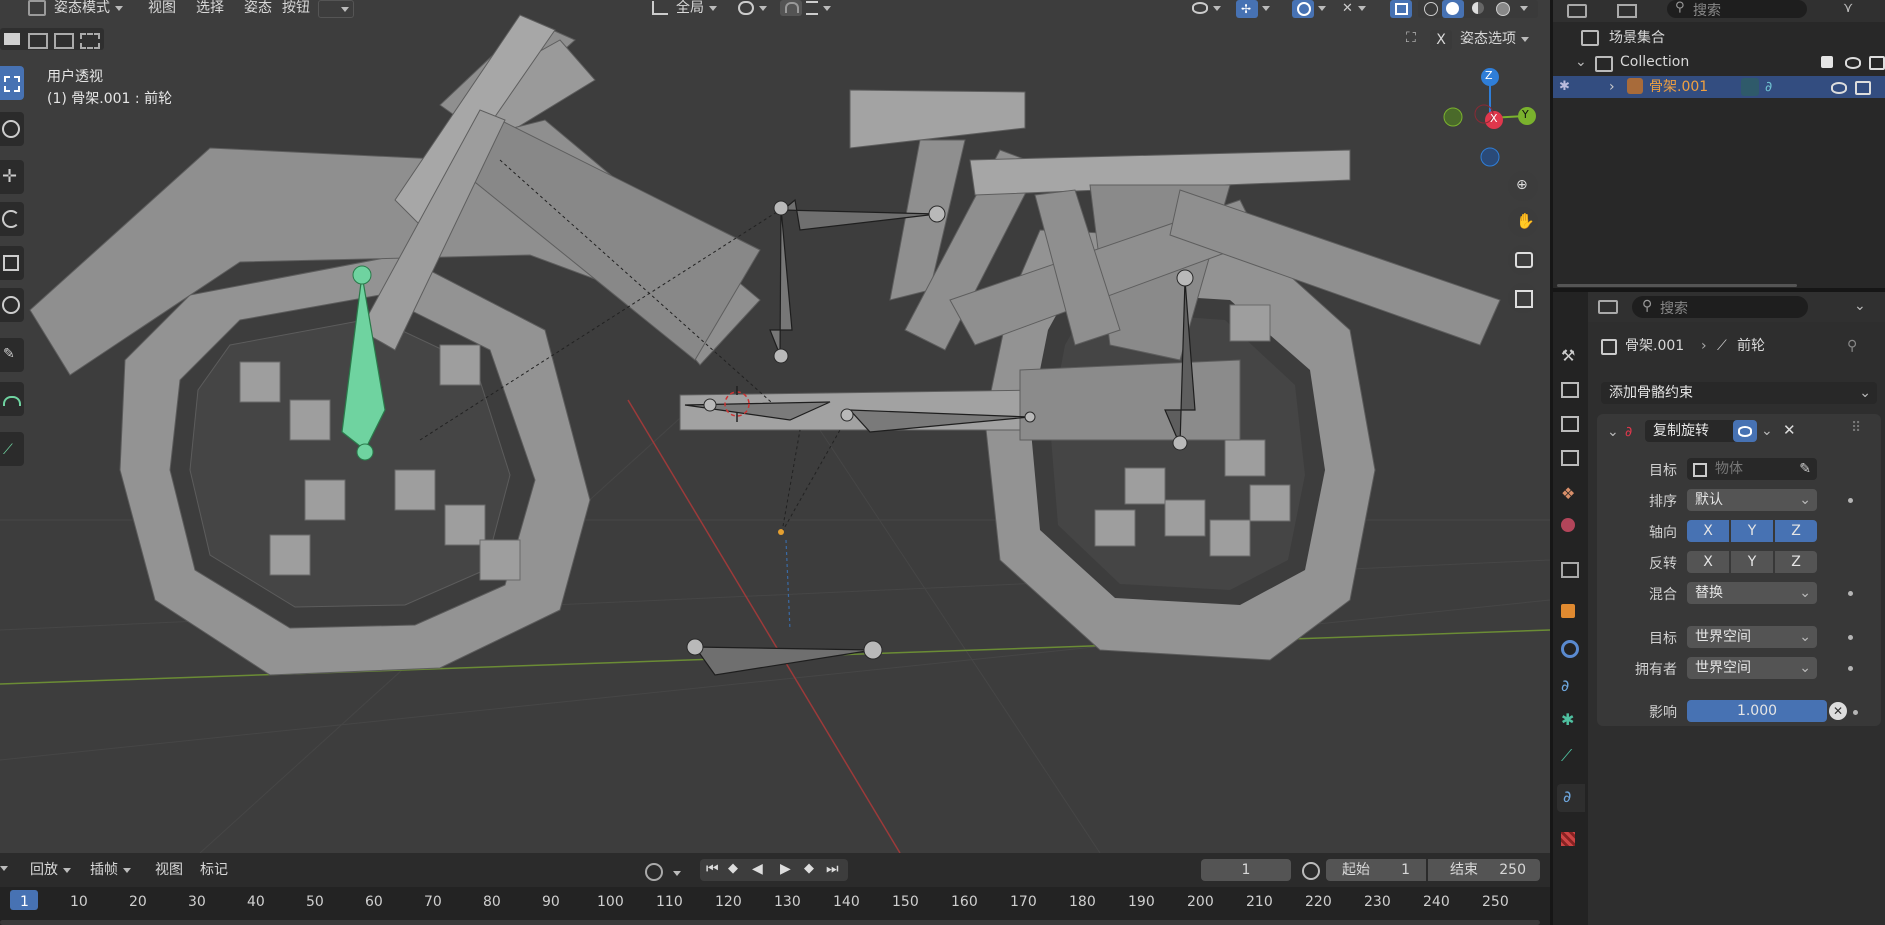 The height and width of the screenshot is (925, 1885). Describe the element at coordinates (1311, 871) in the screenshot. I see `clock-icon` at that location.